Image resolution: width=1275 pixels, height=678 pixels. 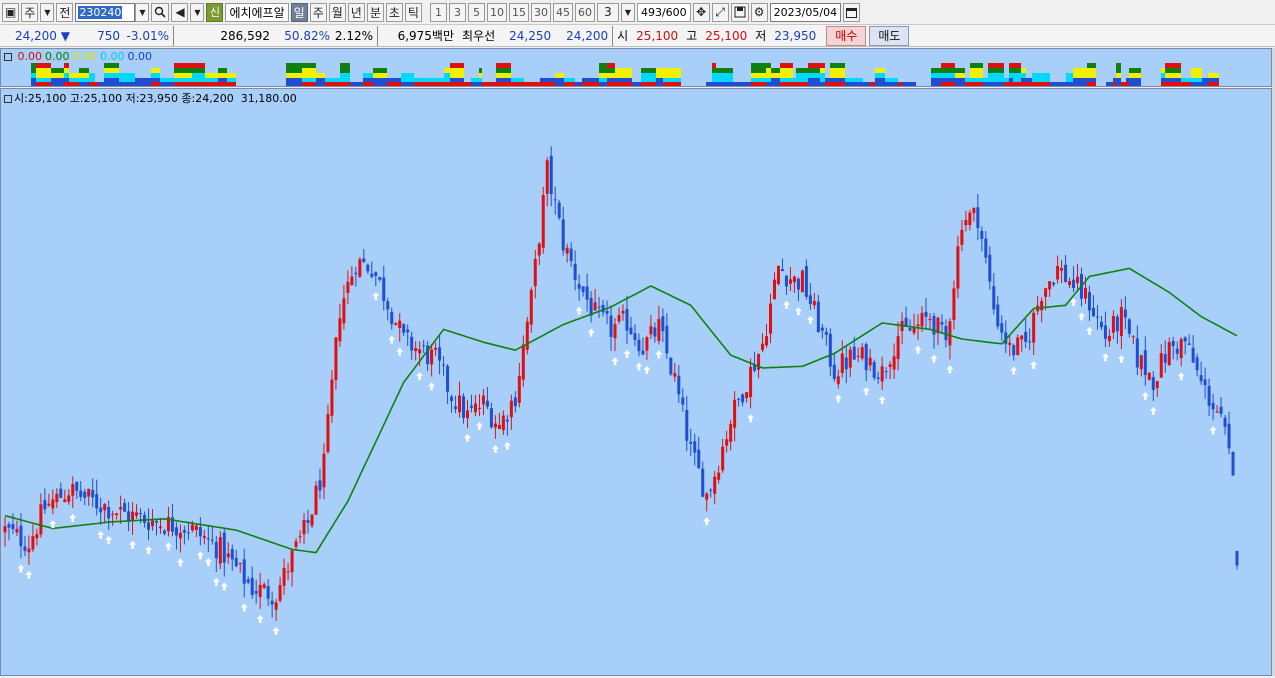 I want to click on calendar-icon, so click(x=852, y=12).